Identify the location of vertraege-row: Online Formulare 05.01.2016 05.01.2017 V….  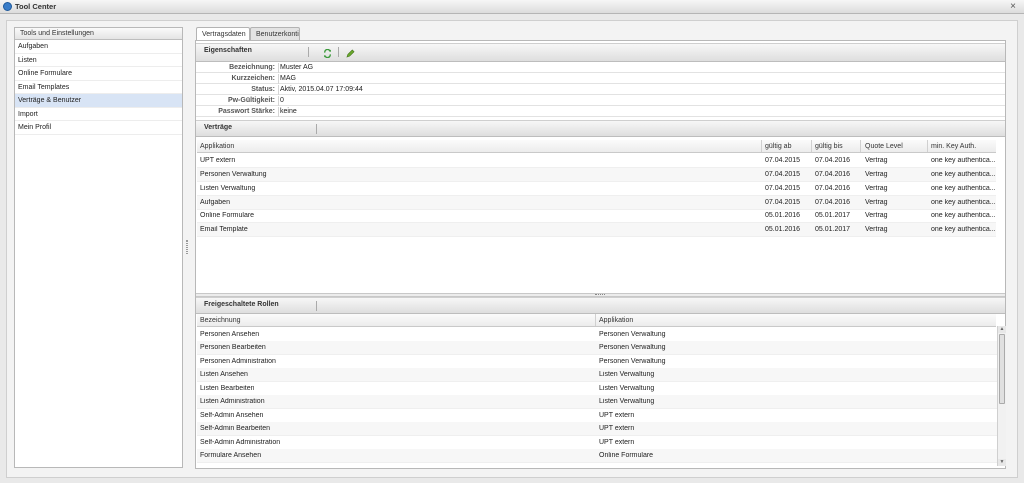
(596, 216).